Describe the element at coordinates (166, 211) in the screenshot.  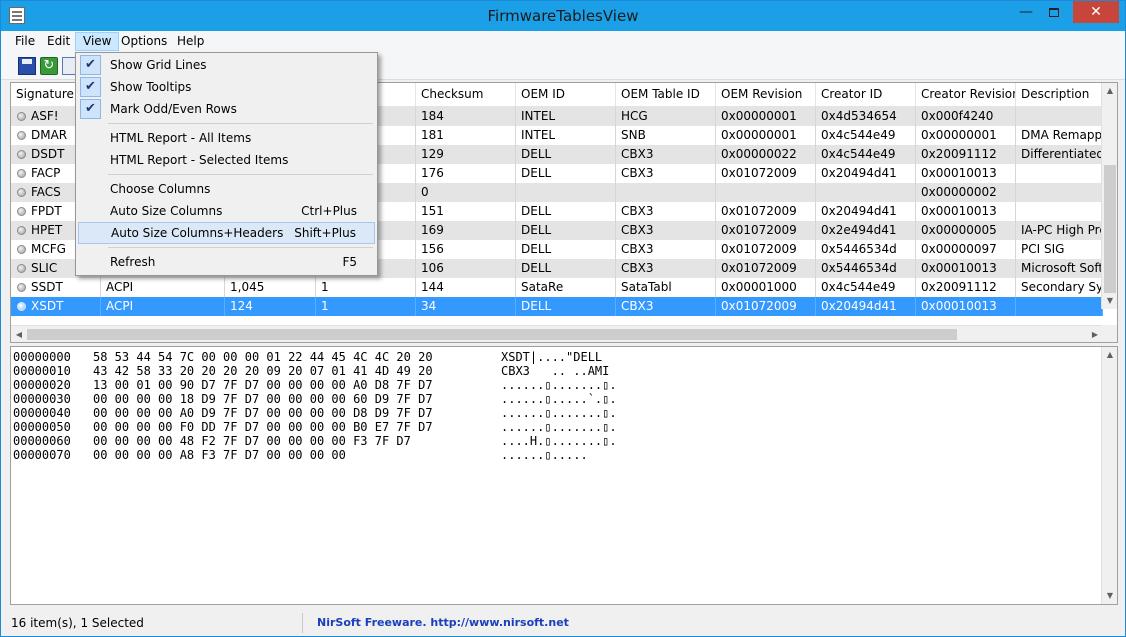
I see `menu-item-label: Auto Size Columns` at that location.